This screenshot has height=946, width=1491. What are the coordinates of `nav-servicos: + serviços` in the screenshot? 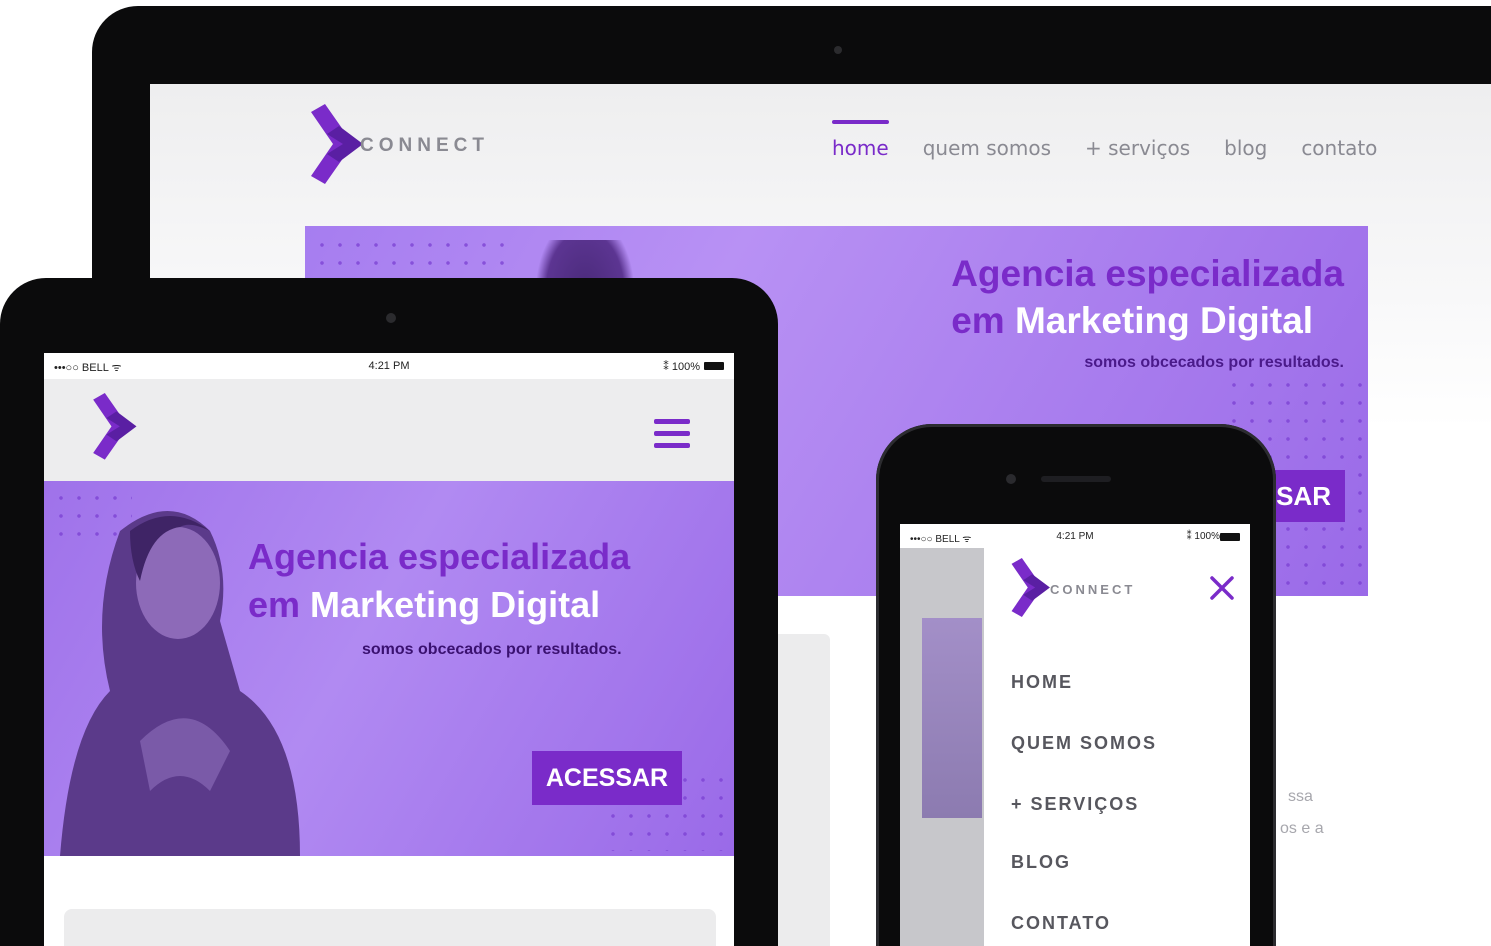 It's located at (1137, 148).